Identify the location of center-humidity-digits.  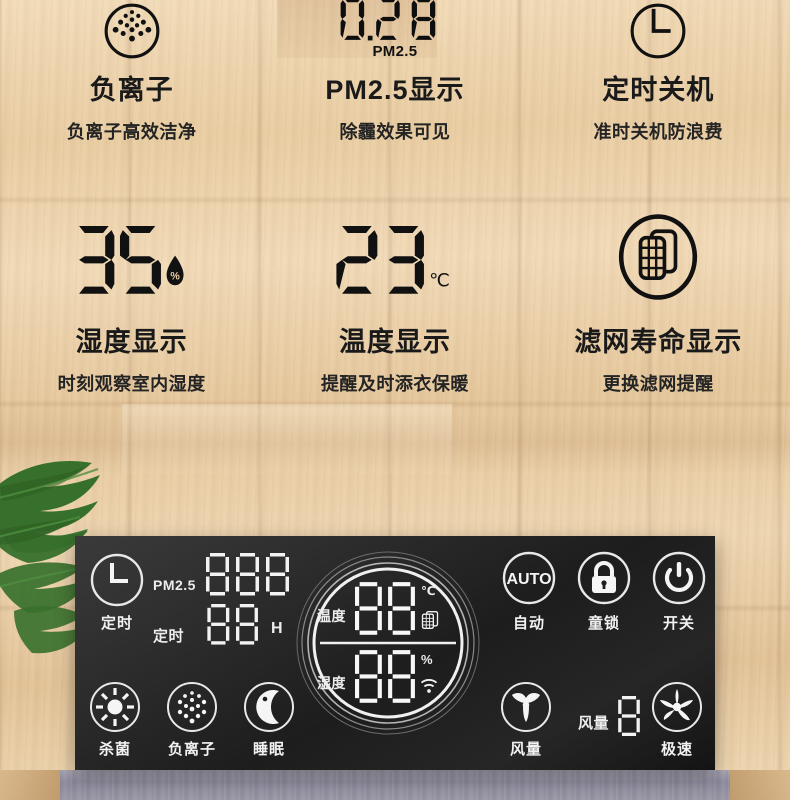
(385, 676).